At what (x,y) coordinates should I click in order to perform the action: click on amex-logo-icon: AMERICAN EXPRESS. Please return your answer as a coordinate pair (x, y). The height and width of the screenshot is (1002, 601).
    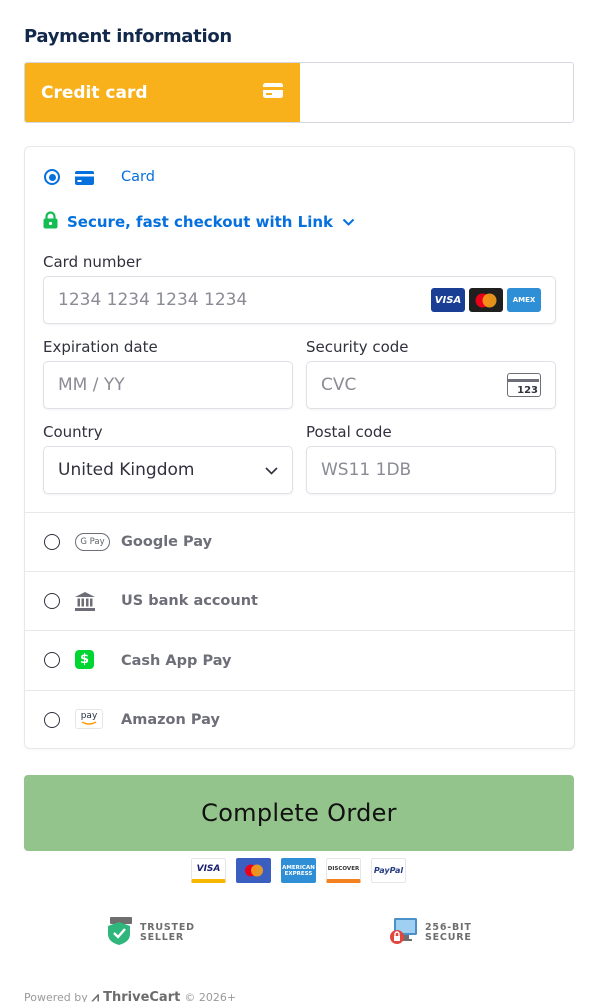
    Looking at the image, I should click on (298, 870).